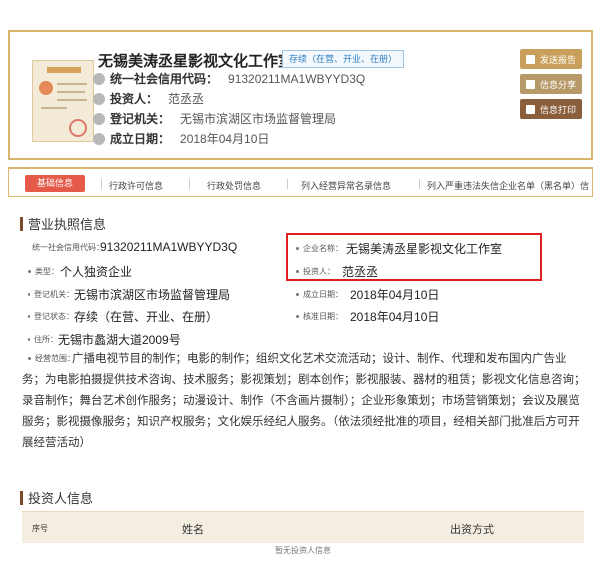 Image resolution: width=600 pixels, height=565 pixels. Describe the element at coordinates (303, 527) in the screenshot. I see `investor-table-header: 序号 姓名 出资方式` at that location.